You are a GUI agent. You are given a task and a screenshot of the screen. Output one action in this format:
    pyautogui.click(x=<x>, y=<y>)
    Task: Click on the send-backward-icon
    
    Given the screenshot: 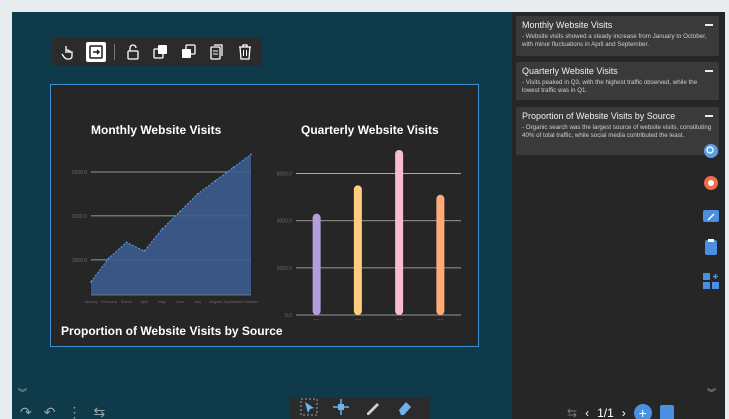 What is the action you would take?
    pyautogui.click(x=189, y=52)
    